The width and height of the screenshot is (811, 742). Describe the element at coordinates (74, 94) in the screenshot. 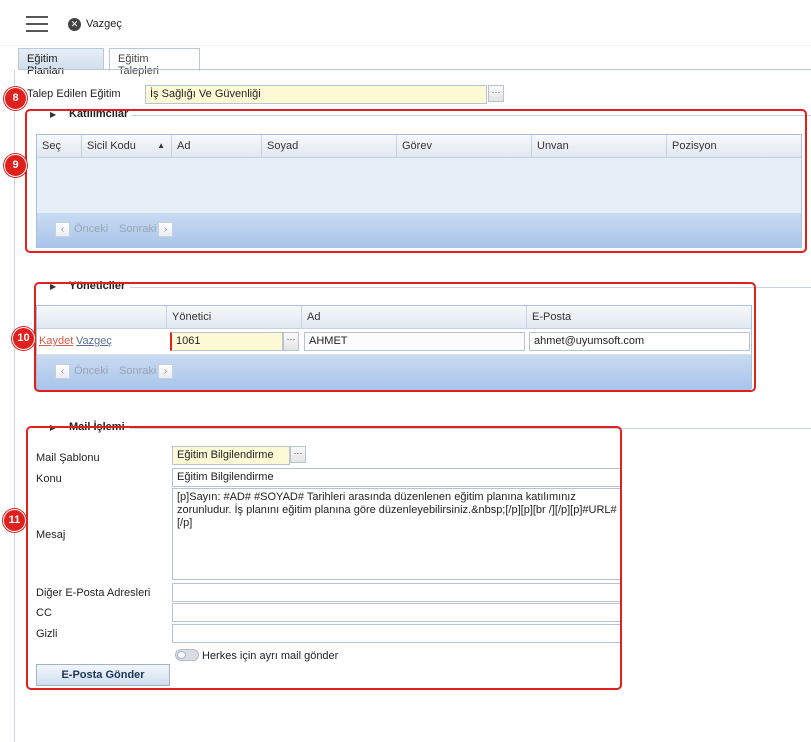

I see `requested-training-label: Talep Edilen Eğitim` at that location.